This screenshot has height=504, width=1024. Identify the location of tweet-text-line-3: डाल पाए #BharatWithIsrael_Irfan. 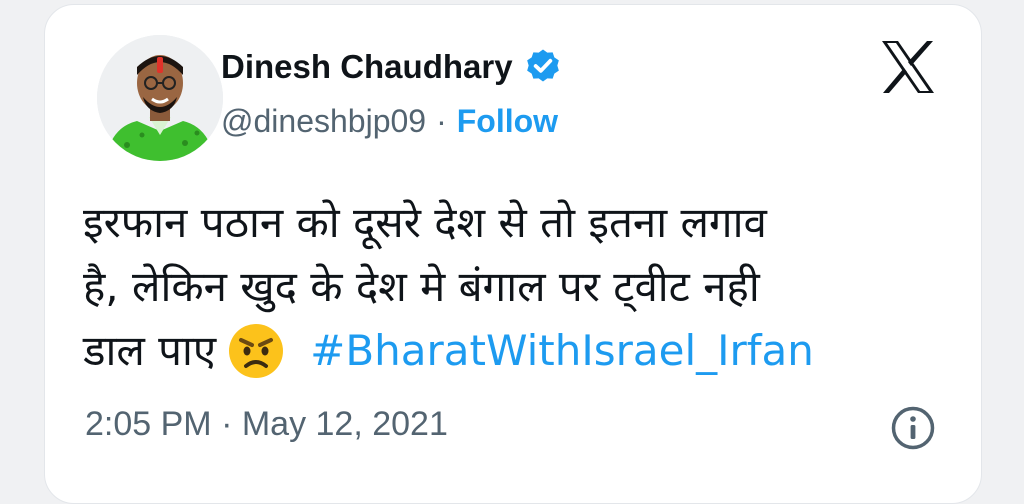
(523, 351).